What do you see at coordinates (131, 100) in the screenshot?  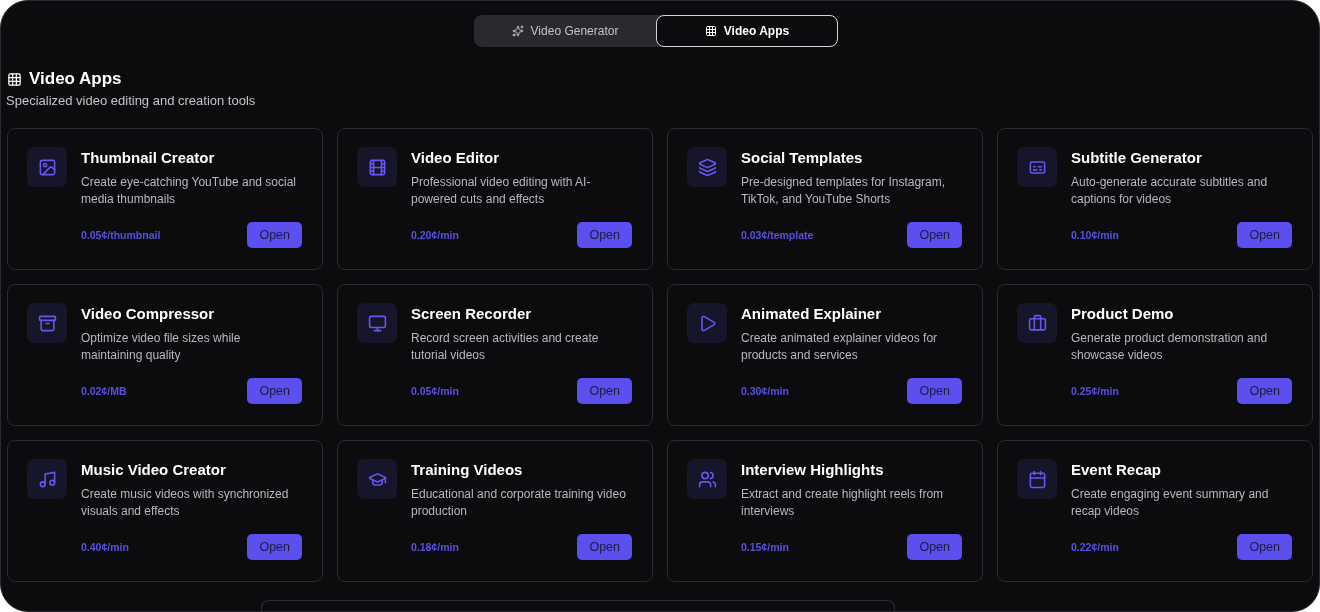 I see `section-subtitle: Specialized video editing and creation tools` at bounding box center [131, 100].